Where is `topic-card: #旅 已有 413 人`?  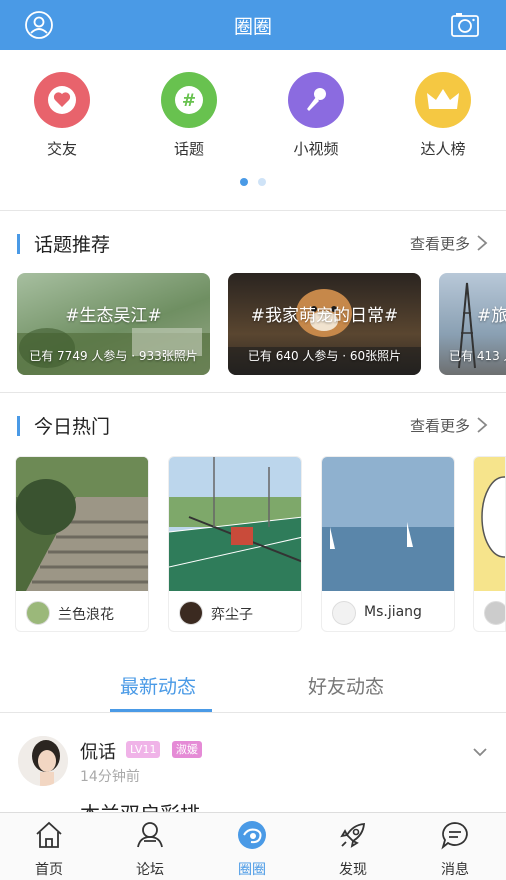
topic-card: #旅 已有 413 人 is located at coordinates (472, 324).